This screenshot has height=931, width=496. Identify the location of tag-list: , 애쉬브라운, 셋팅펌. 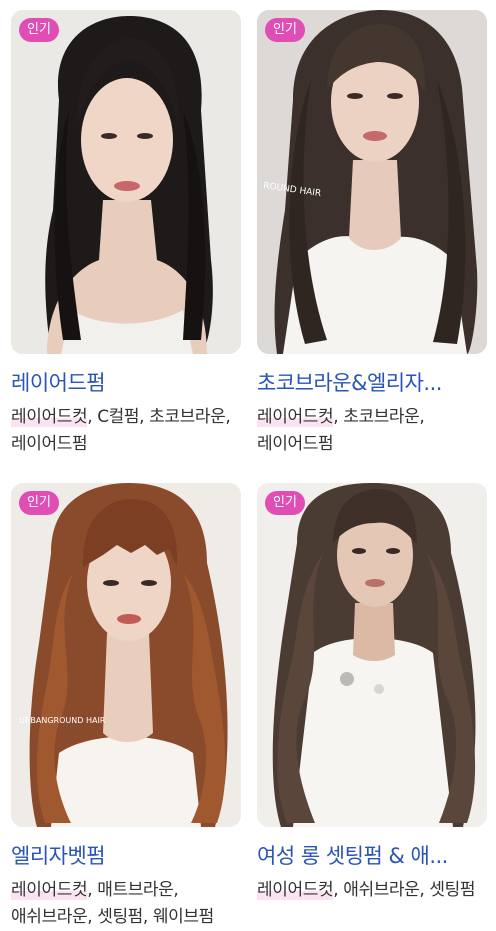
(404, 890).